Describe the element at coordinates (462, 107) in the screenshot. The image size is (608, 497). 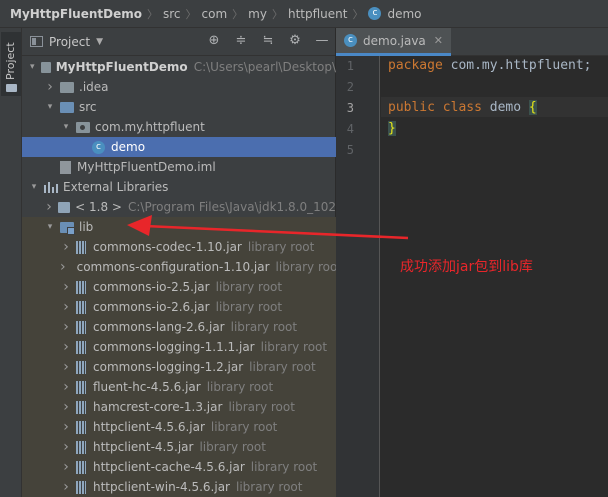
I see `code-line: public class demo {` at that location.